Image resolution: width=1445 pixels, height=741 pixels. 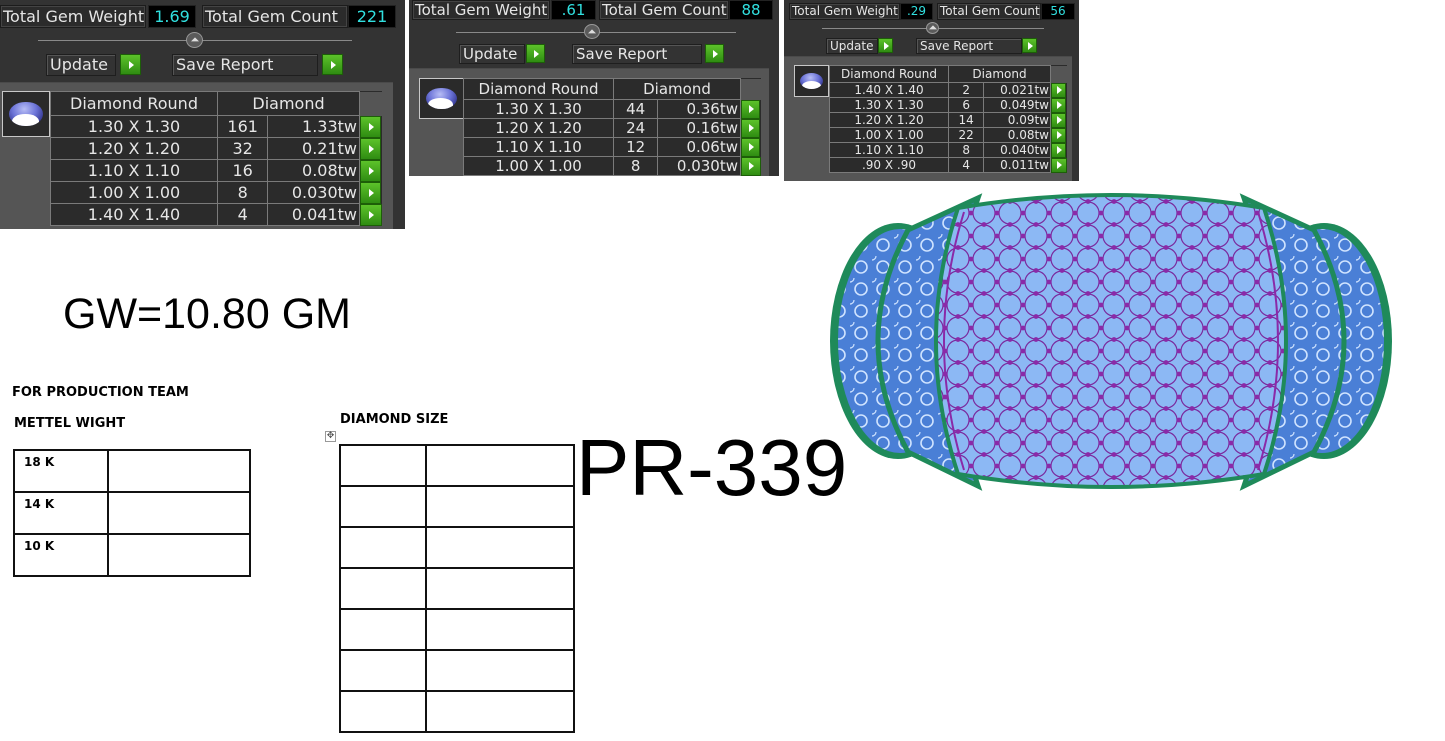 What do you see at coordinates (1017, 105) in the screenshot?
I see `weight-cell: 0.049tw` at bounding box center [1017, 105].